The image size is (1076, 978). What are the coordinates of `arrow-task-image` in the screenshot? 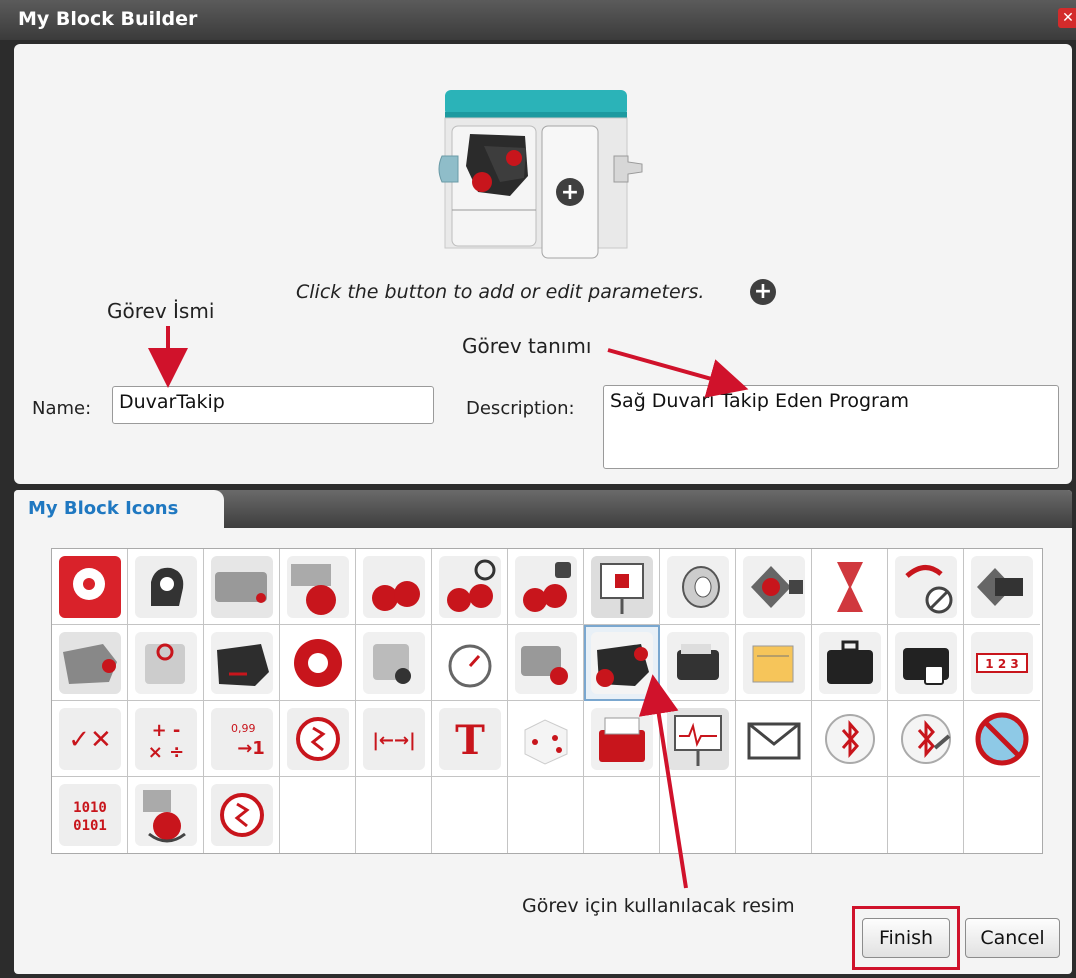 It's located at (663, 781).